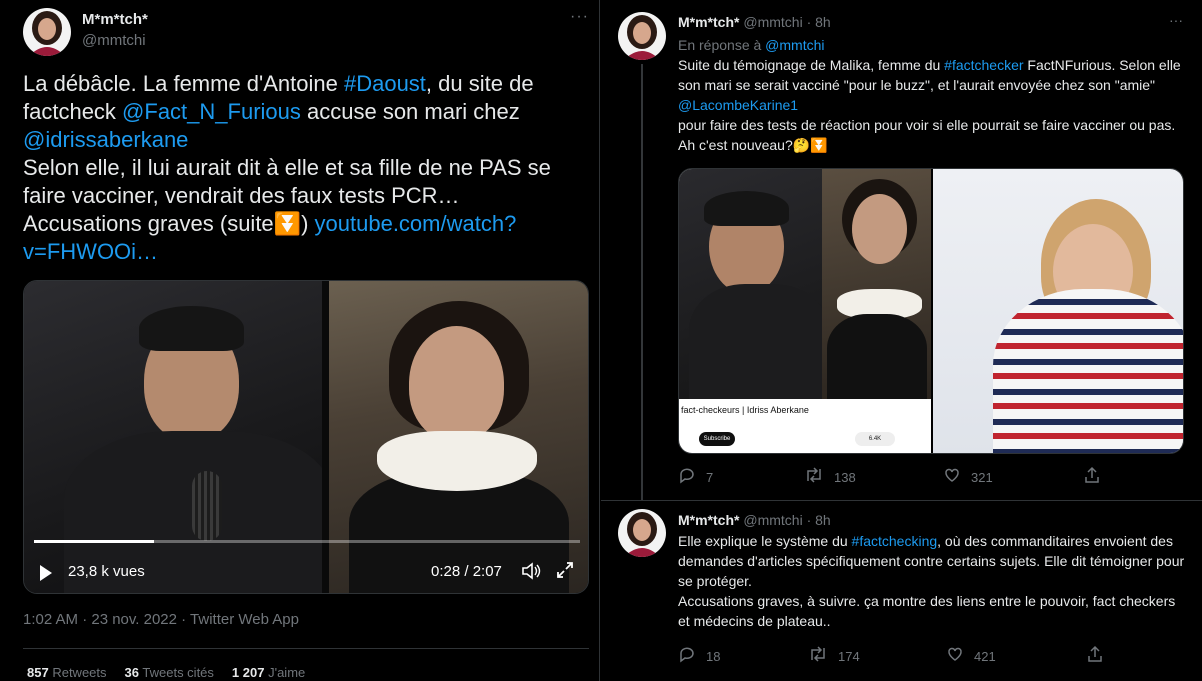  Describe the element at coordinates (722, 45) in the screenshot. I see `reply-to-label: En réponse à` at that location.